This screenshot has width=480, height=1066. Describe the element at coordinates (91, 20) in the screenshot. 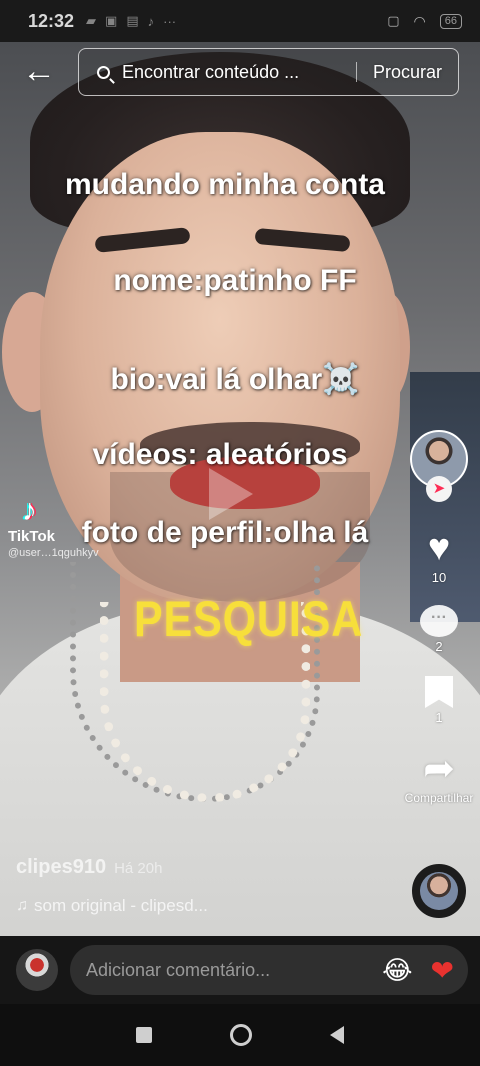

I see `video-icon: ▰` at that location.